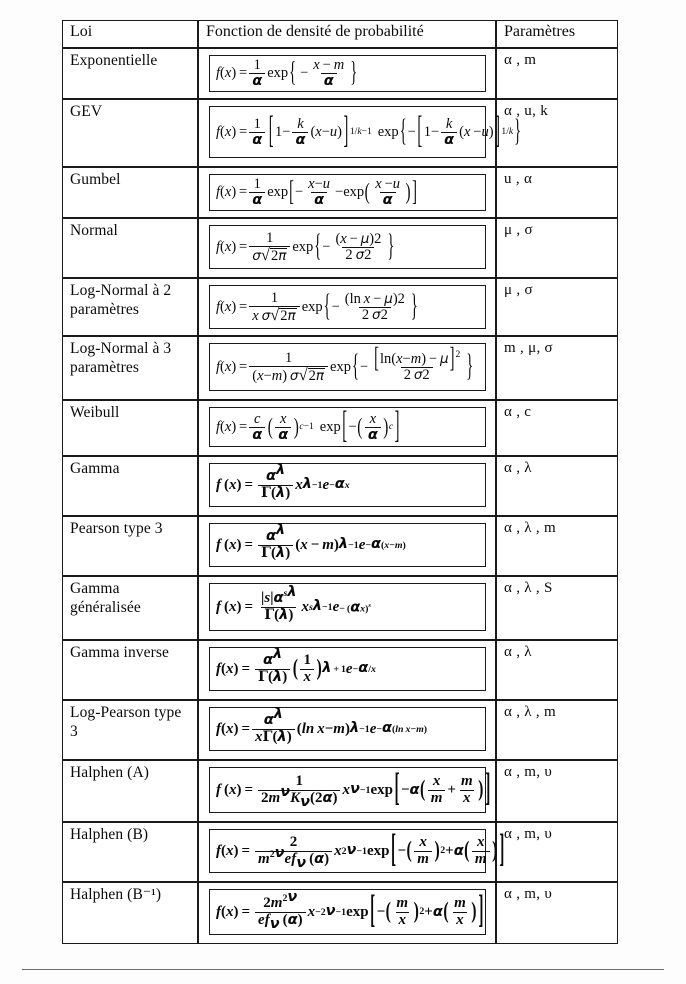  Describe the element at coordinates (557, 730) in the screenshot. I see `parameters-logpearson3: α , λ , m` at that location.